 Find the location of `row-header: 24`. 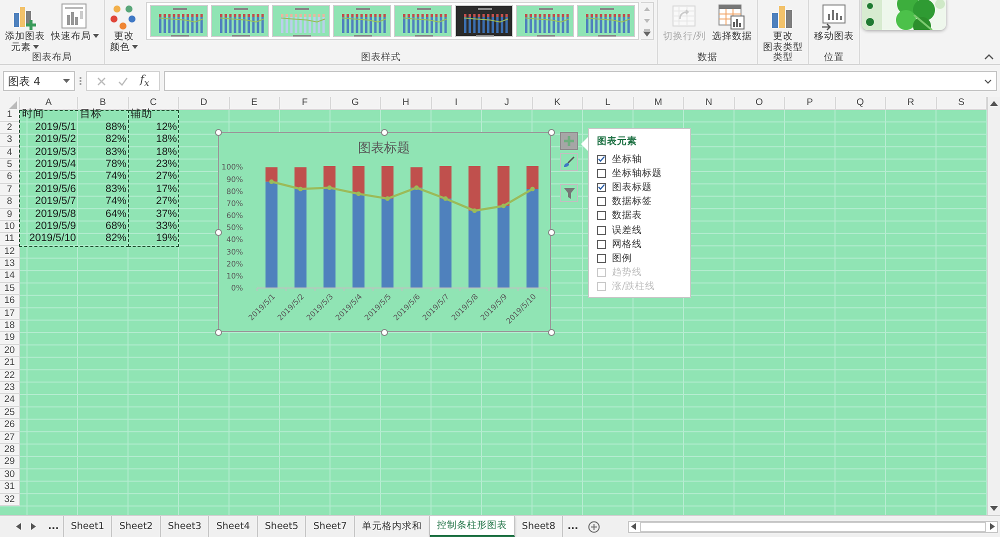

row-header: 24 is located at coordinates (10, 400).